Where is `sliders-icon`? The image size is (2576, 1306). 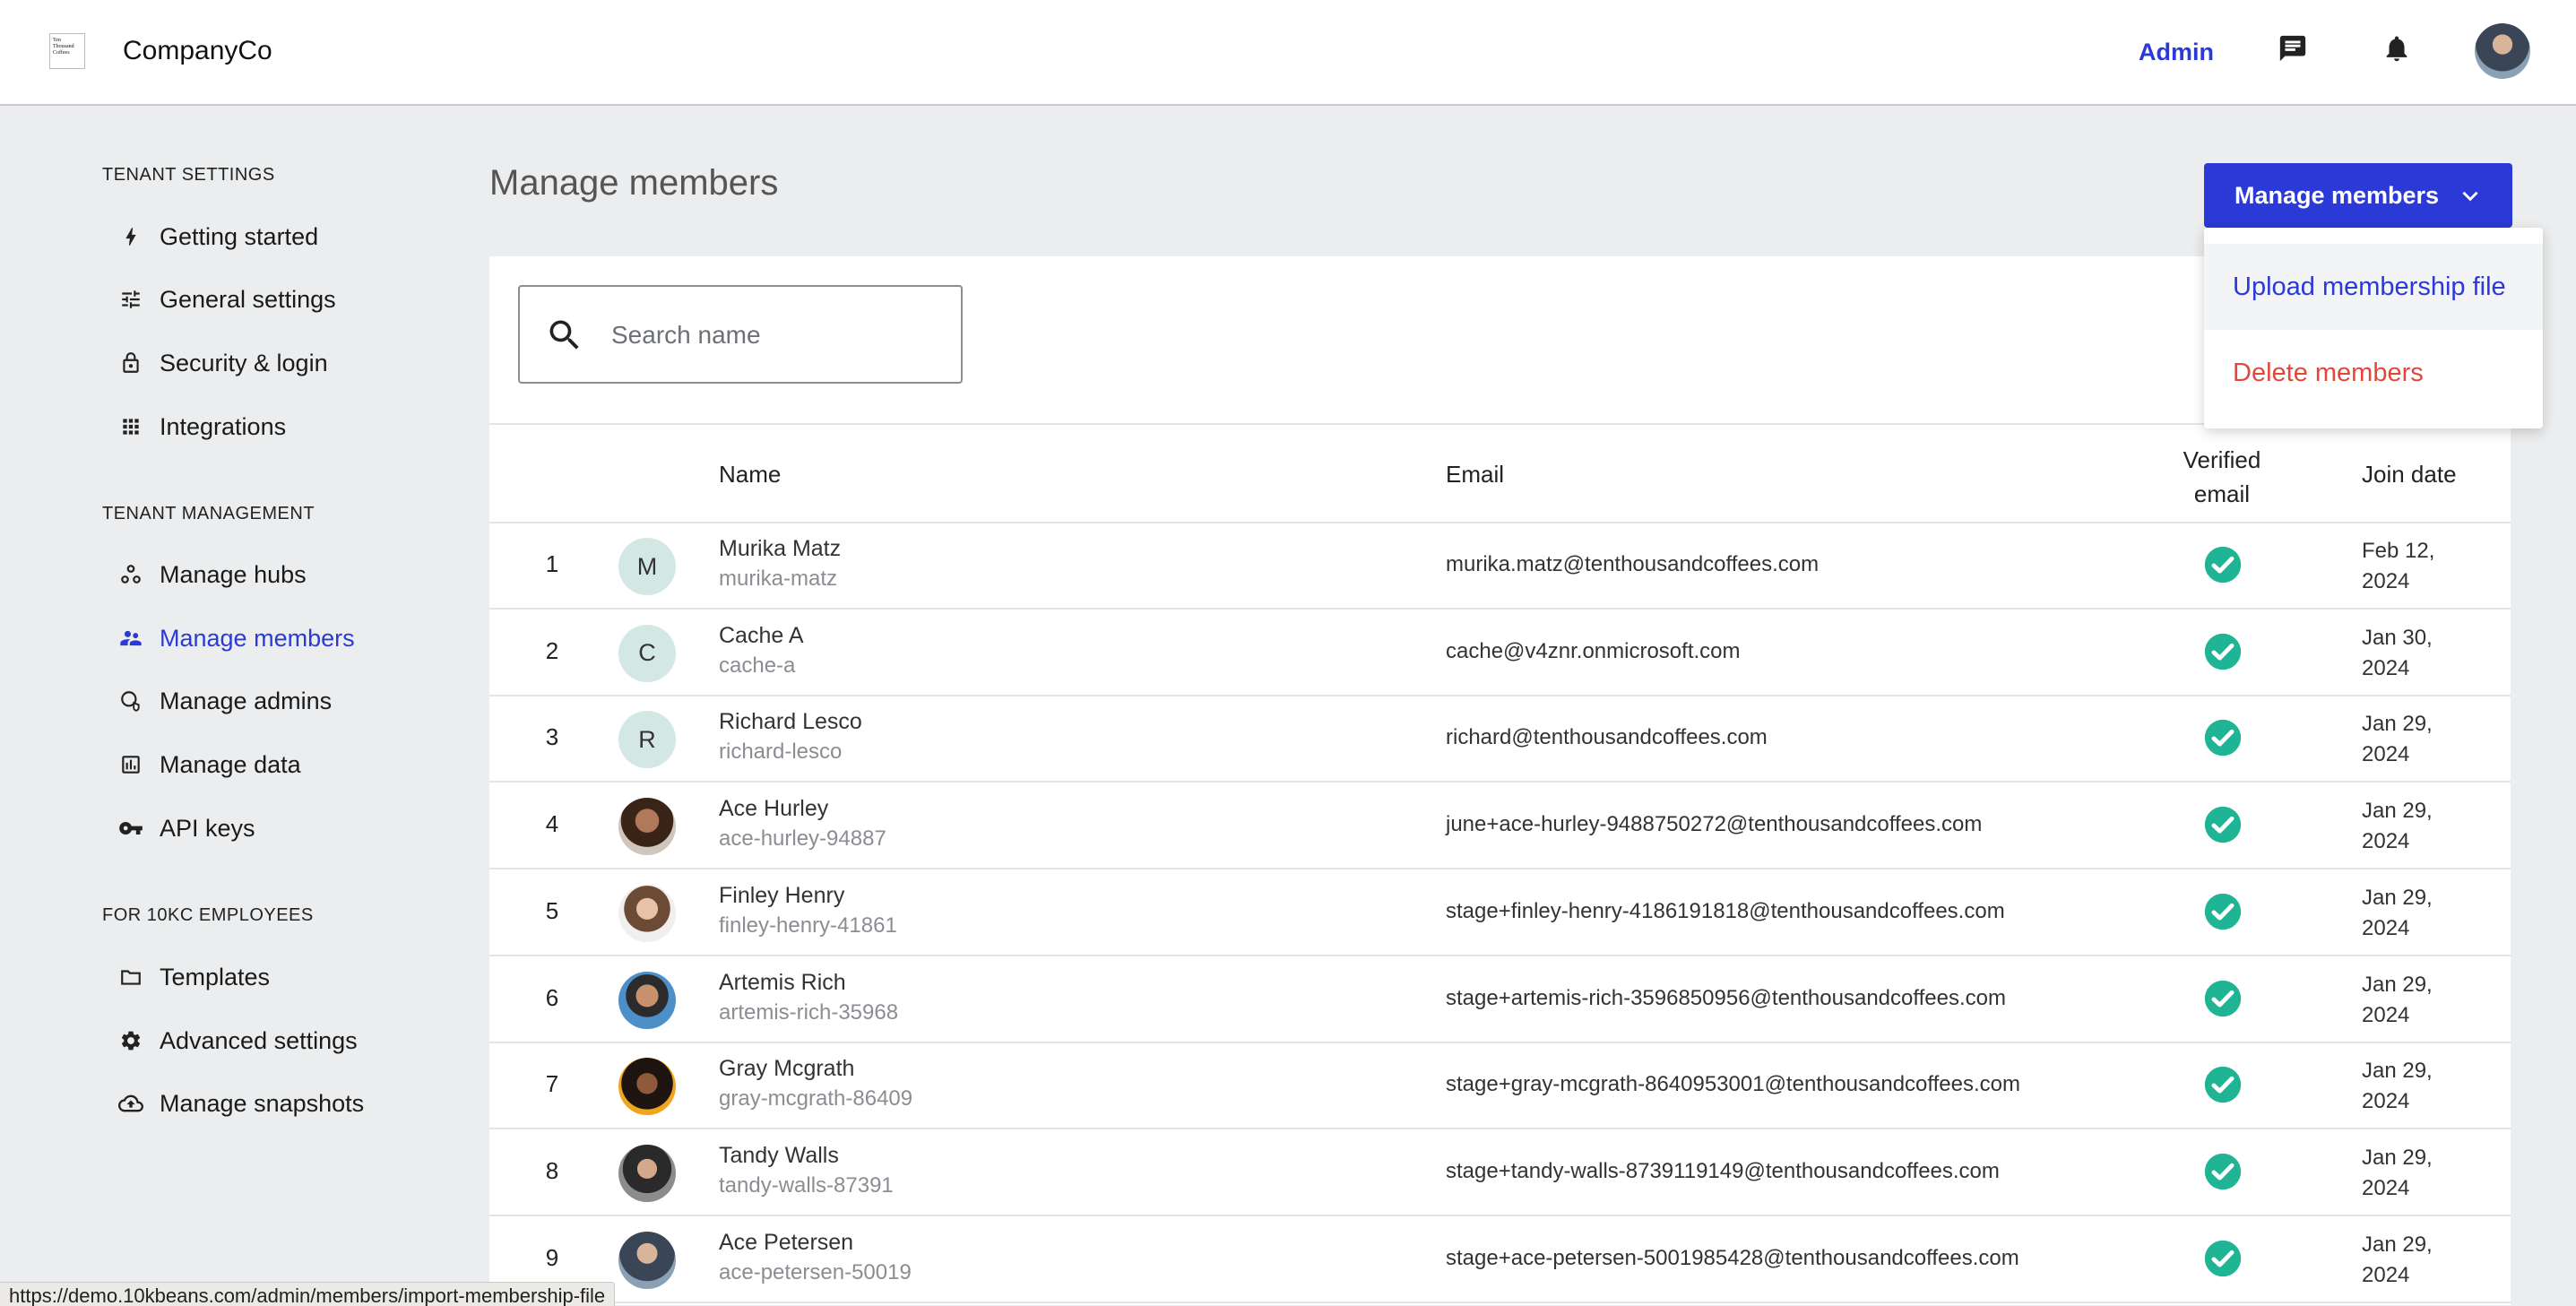 sliders-icon is located at coordinates (131, 299).